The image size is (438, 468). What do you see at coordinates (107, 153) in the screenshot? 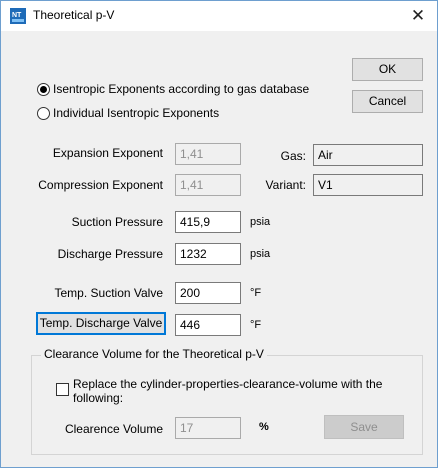
I see `expansion-exponent-label: Expansion Exponent` at bounding box center [107, 153].